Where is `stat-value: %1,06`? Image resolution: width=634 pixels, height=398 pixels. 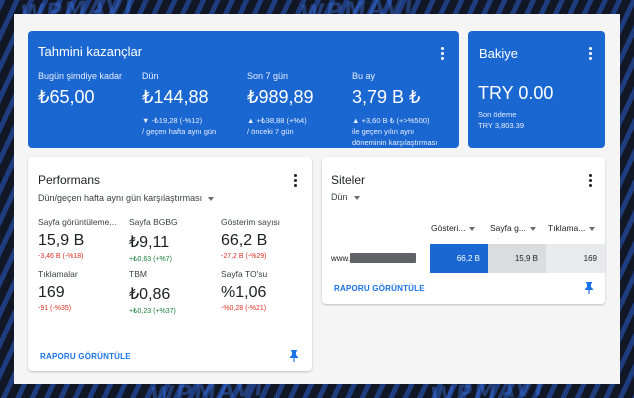
stat-value: %1,06 is located at coordinates (244, 292).